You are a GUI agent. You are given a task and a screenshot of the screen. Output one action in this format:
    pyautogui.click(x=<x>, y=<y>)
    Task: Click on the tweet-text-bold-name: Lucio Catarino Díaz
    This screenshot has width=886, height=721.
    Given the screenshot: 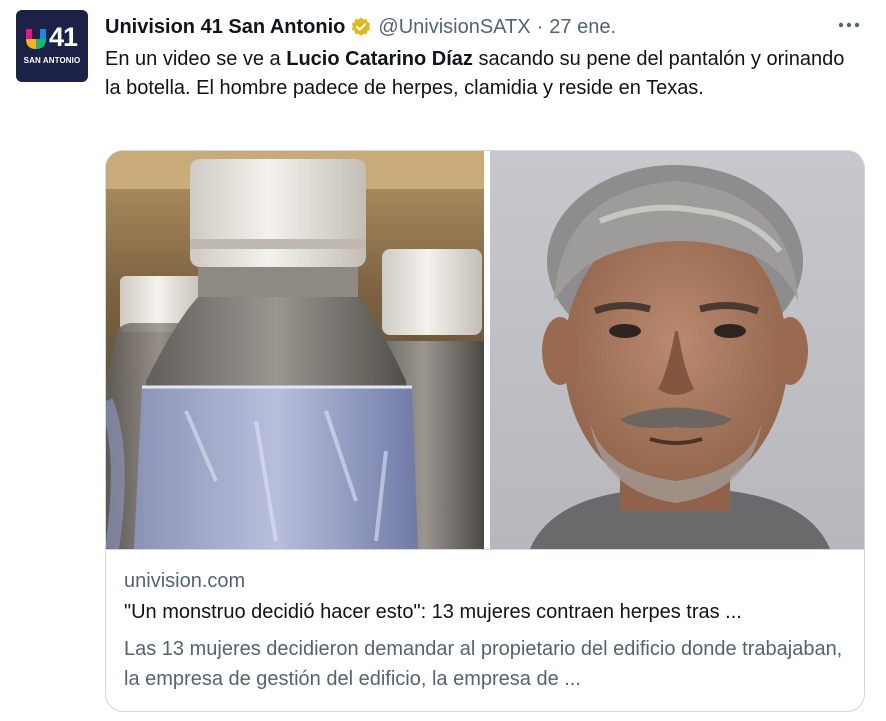 What is the action you would take?
    pyautogui.click(x=379, y=59)
    